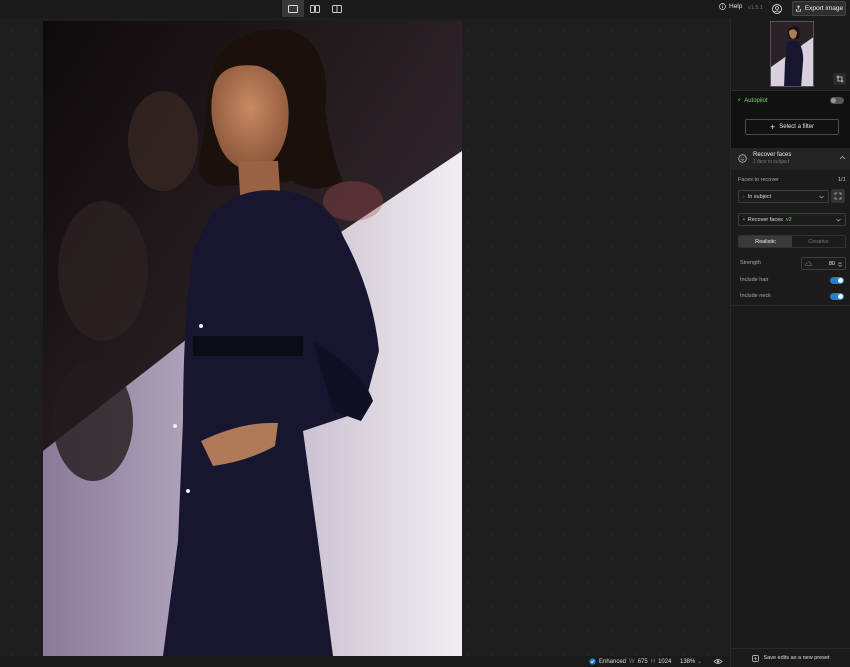 The image size is (850, 667). I want to click on autopilot-header: ⚡ Autopilot, so click(752, 101).